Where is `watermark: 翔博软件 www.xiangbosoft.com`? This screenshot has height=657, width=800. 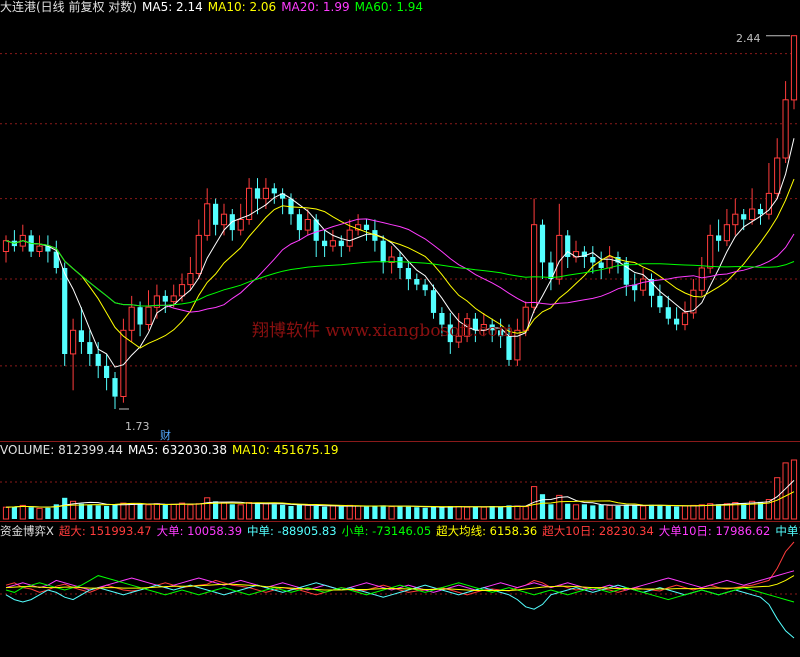 watermark: 翔博软件 www.xiangbosoft.com is located at coordinates (383, 331).